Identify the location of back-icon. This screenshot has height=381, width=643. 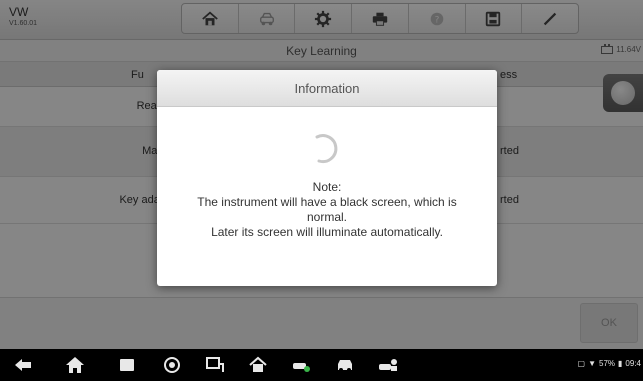
(23, 365).